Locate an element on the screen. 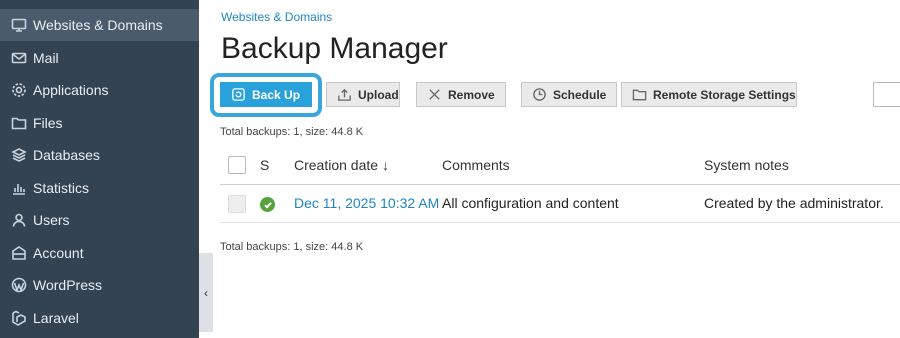 This screenshot has height=338, width=900. back-up-button: Back Up is located at coordinates (266, 94).